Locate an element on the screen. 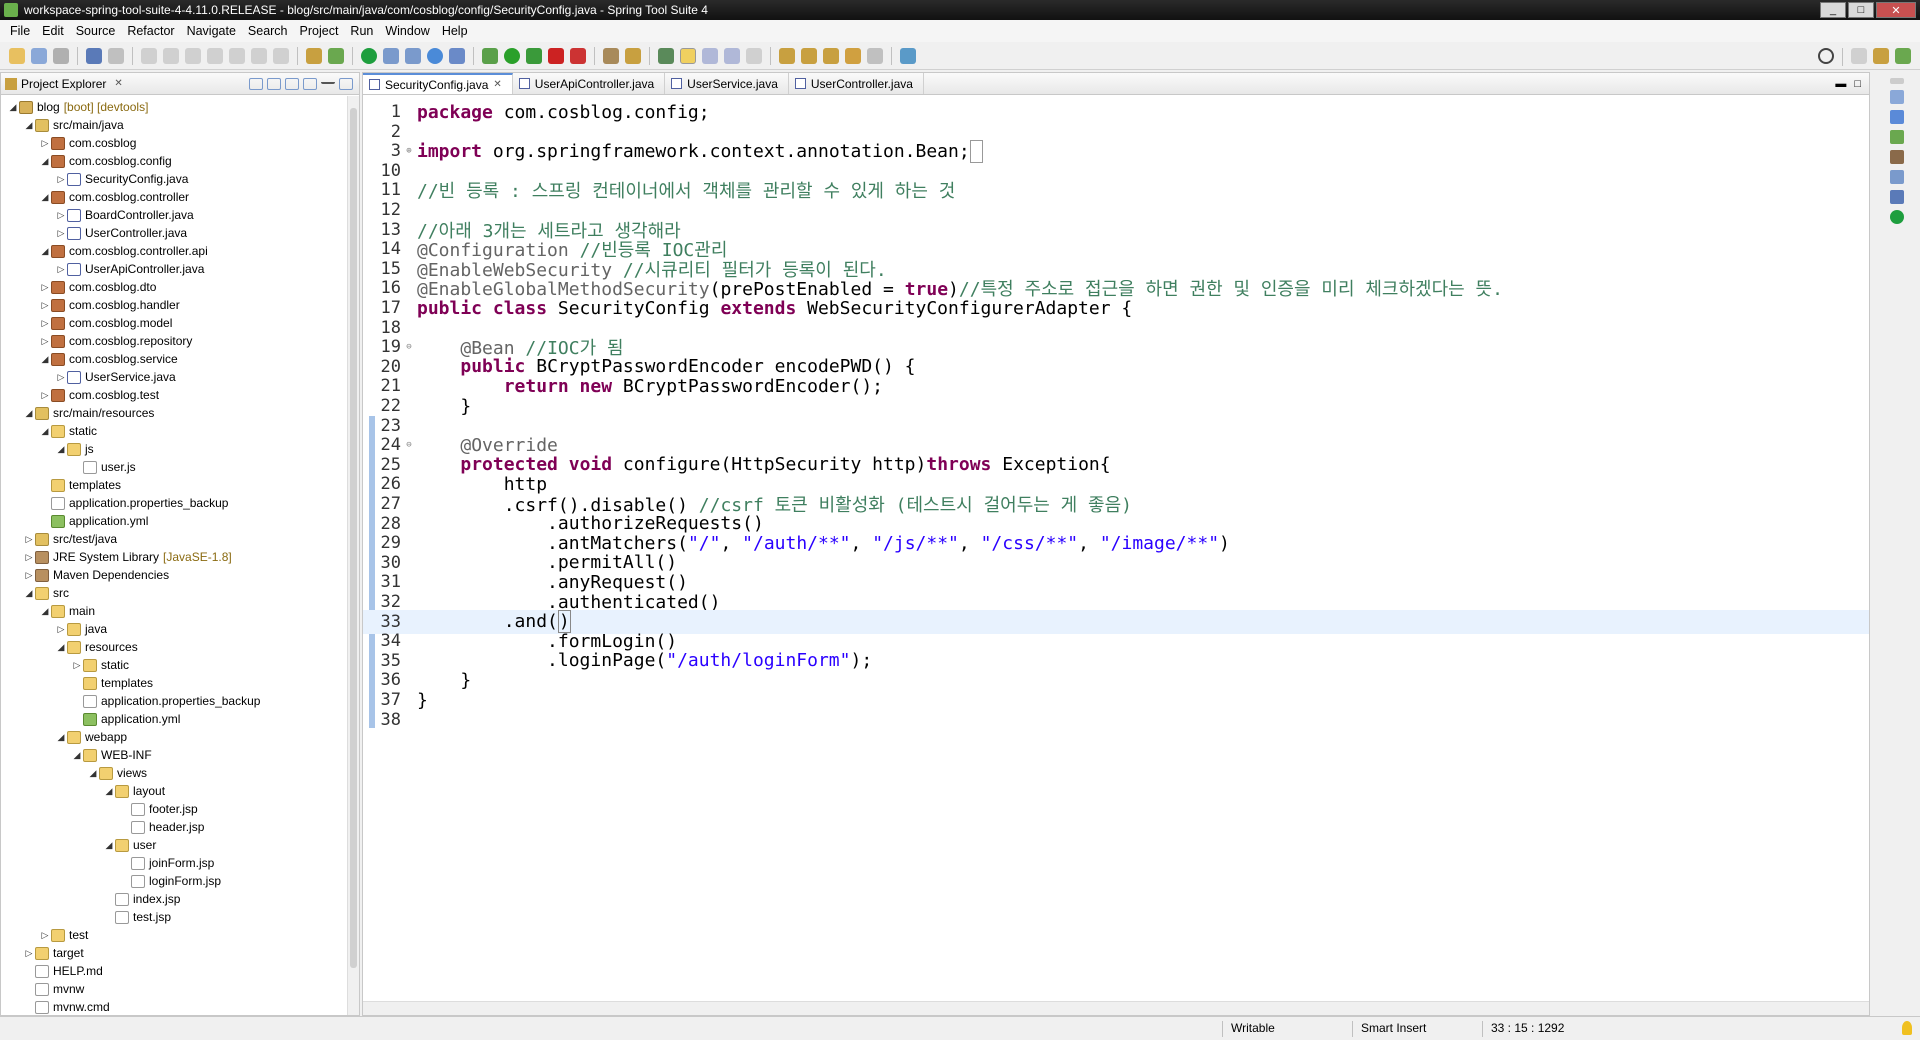  last-edit-icon is located at coordinates (831, 55).